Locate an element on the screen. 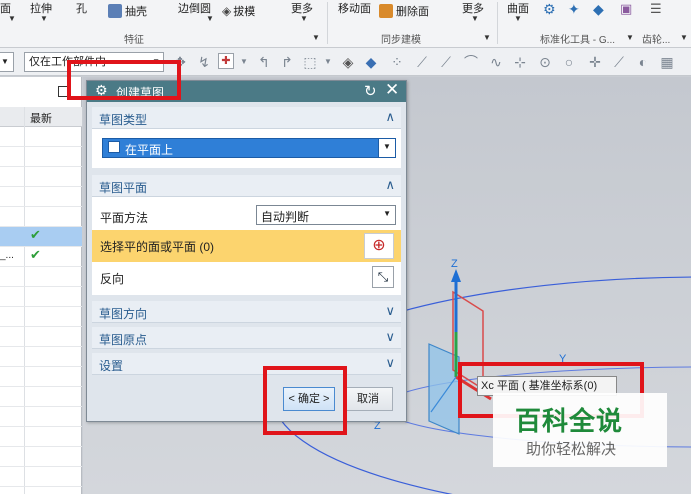  plane-method-dropdown: 自动判断 ▼ is located at coordinates (326, 215).